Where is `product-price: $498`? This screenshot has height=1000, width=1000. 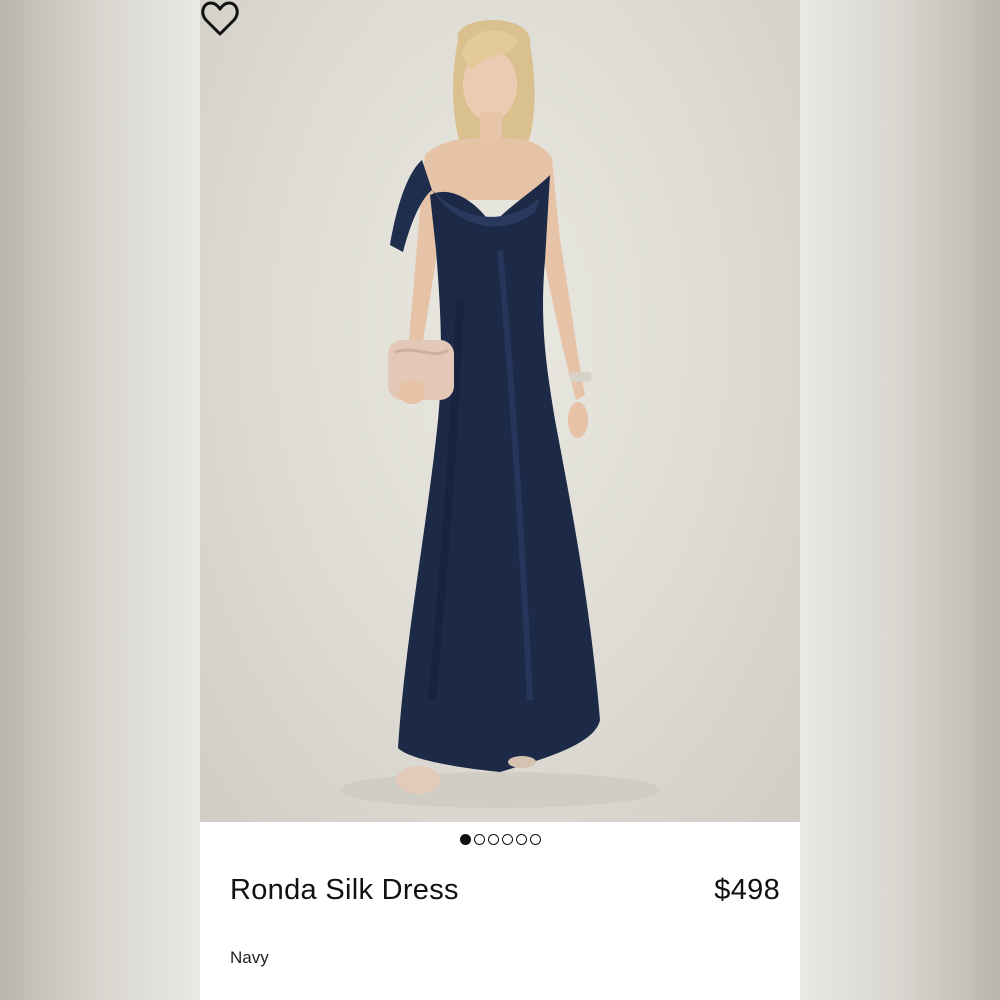
product-price: $498 is located at coordinates (747, 890).